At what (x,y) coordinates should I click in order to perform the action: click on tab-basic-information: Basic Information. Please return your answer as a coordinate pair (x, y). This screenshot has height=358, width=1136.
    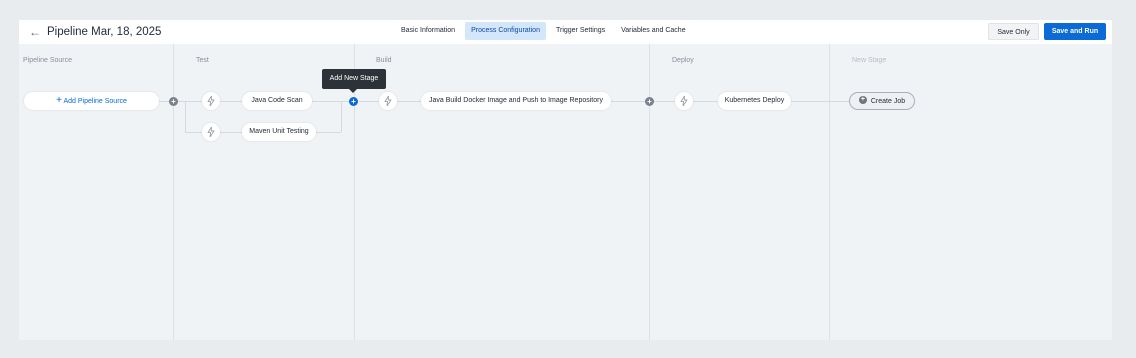
    Looking at the image, I should click on (428, 31).